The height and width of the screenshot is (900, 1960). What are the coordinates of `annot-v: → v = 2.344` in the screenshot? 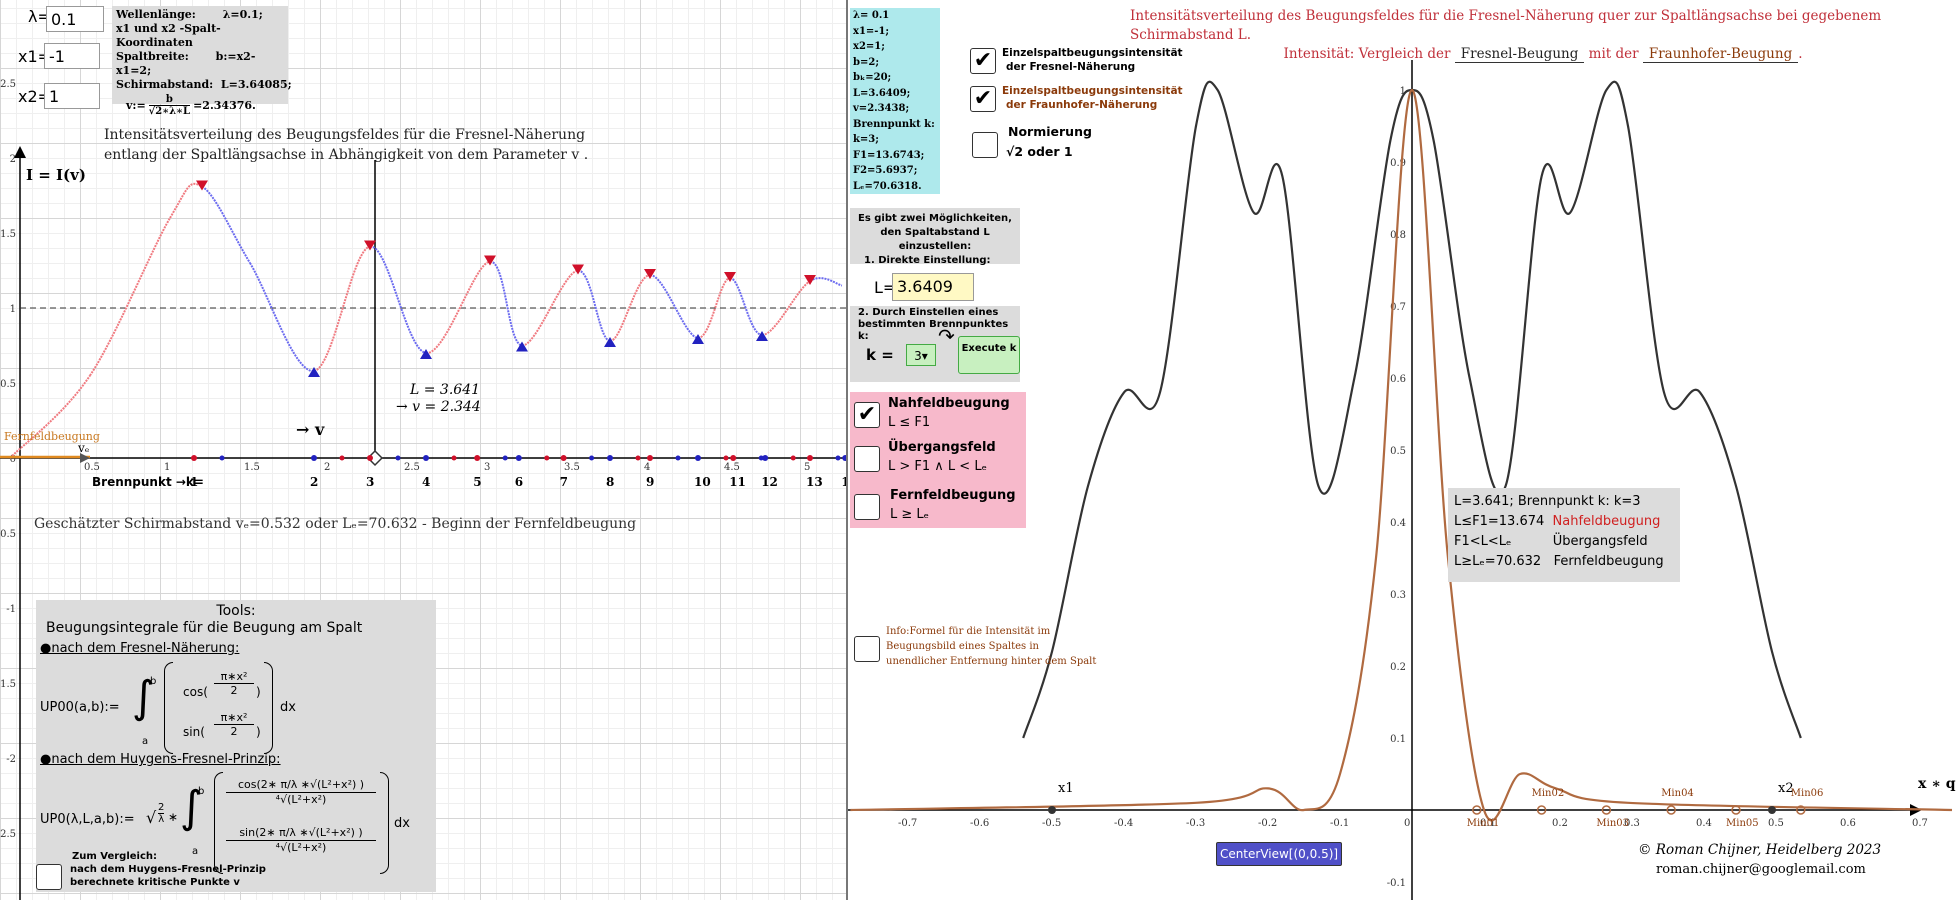 It's located at (438, 407).